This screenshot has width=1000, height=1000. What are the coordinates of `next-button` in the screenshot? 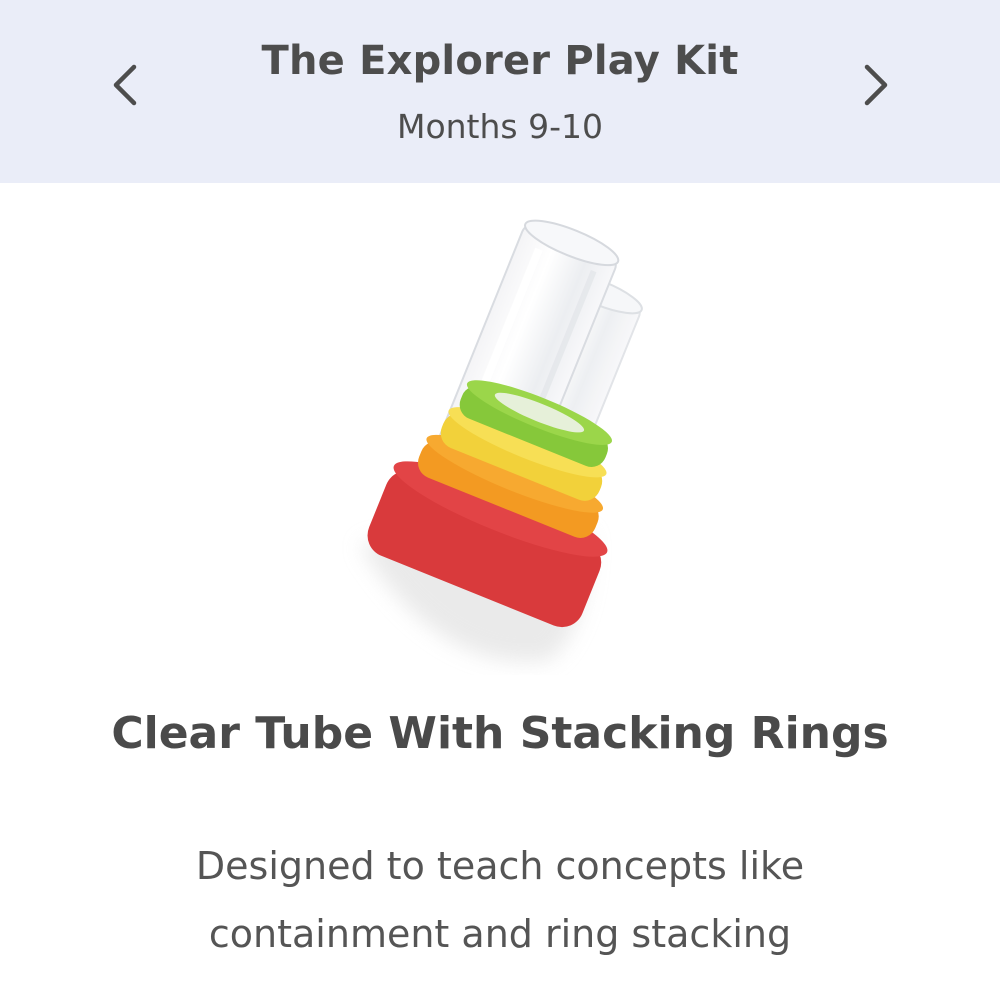 It's located at (876, 85).